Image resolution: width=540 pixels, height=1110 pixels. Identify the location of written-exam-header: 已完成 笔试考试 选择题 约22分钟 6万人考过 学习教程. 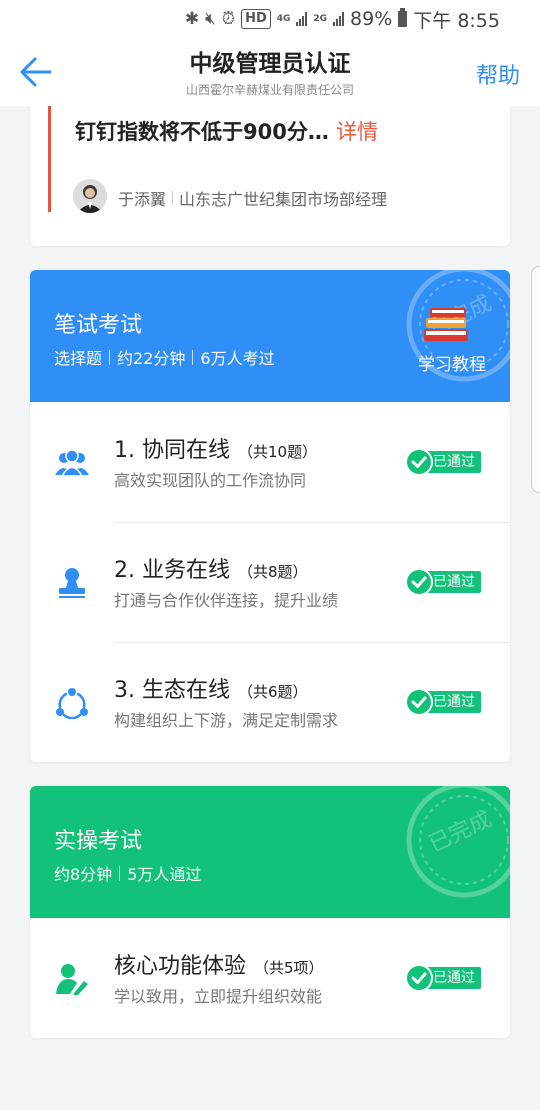
(270, 336).